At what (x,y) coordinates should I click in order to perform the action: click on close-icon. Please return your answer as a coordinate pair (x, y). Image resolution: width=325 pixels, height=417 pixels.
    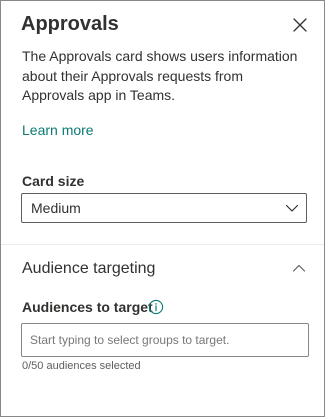
    Looking at the image, I should click on (300, 25).